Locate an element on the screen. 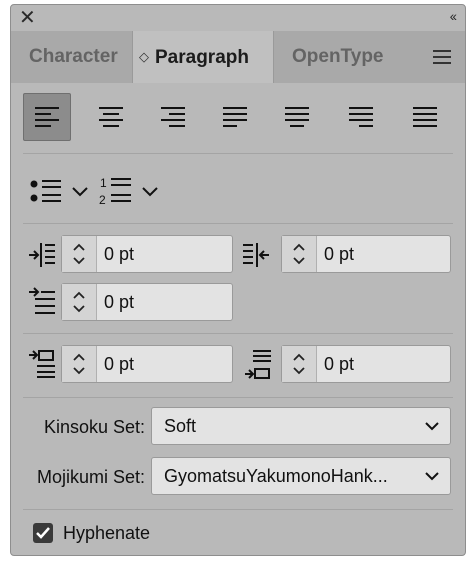 Image resolution: width=474 pixels, height=569 pixels. tab-paragraph: ◇ Paragraph is located at coordinates (203, 57).